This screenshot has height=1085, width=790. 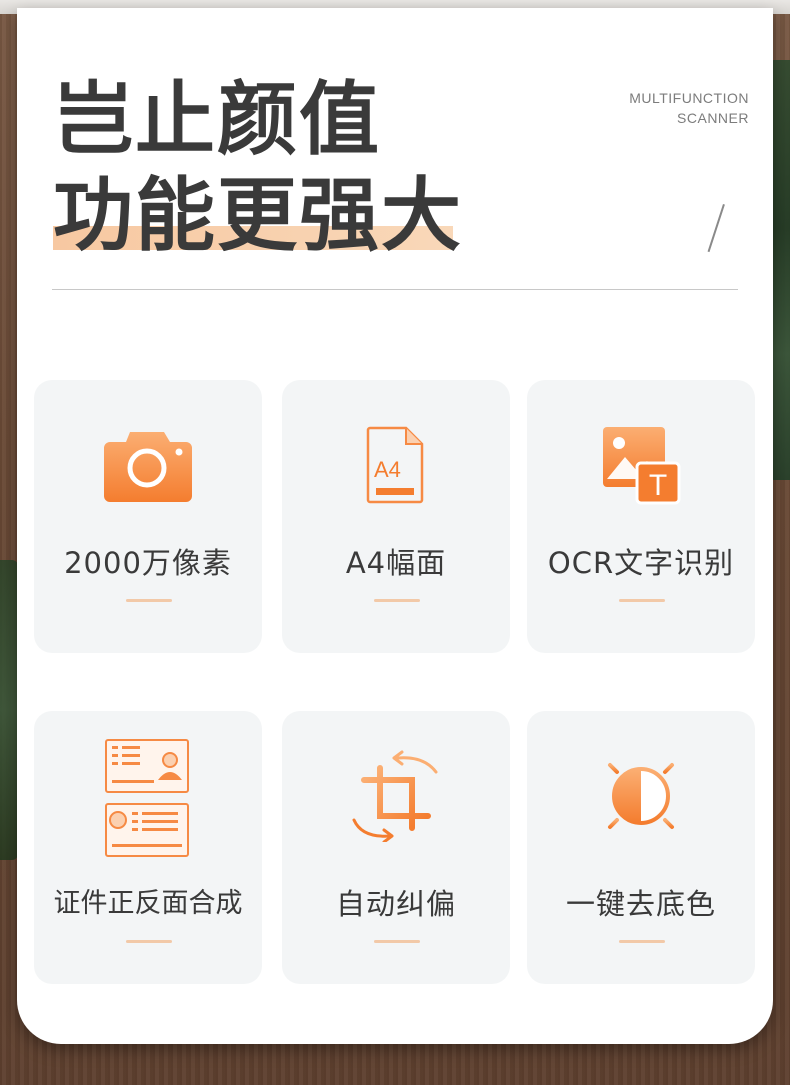 I want to click on subtitle: MULTIFUNCTION SCANNER, so click(x=689, y=108).